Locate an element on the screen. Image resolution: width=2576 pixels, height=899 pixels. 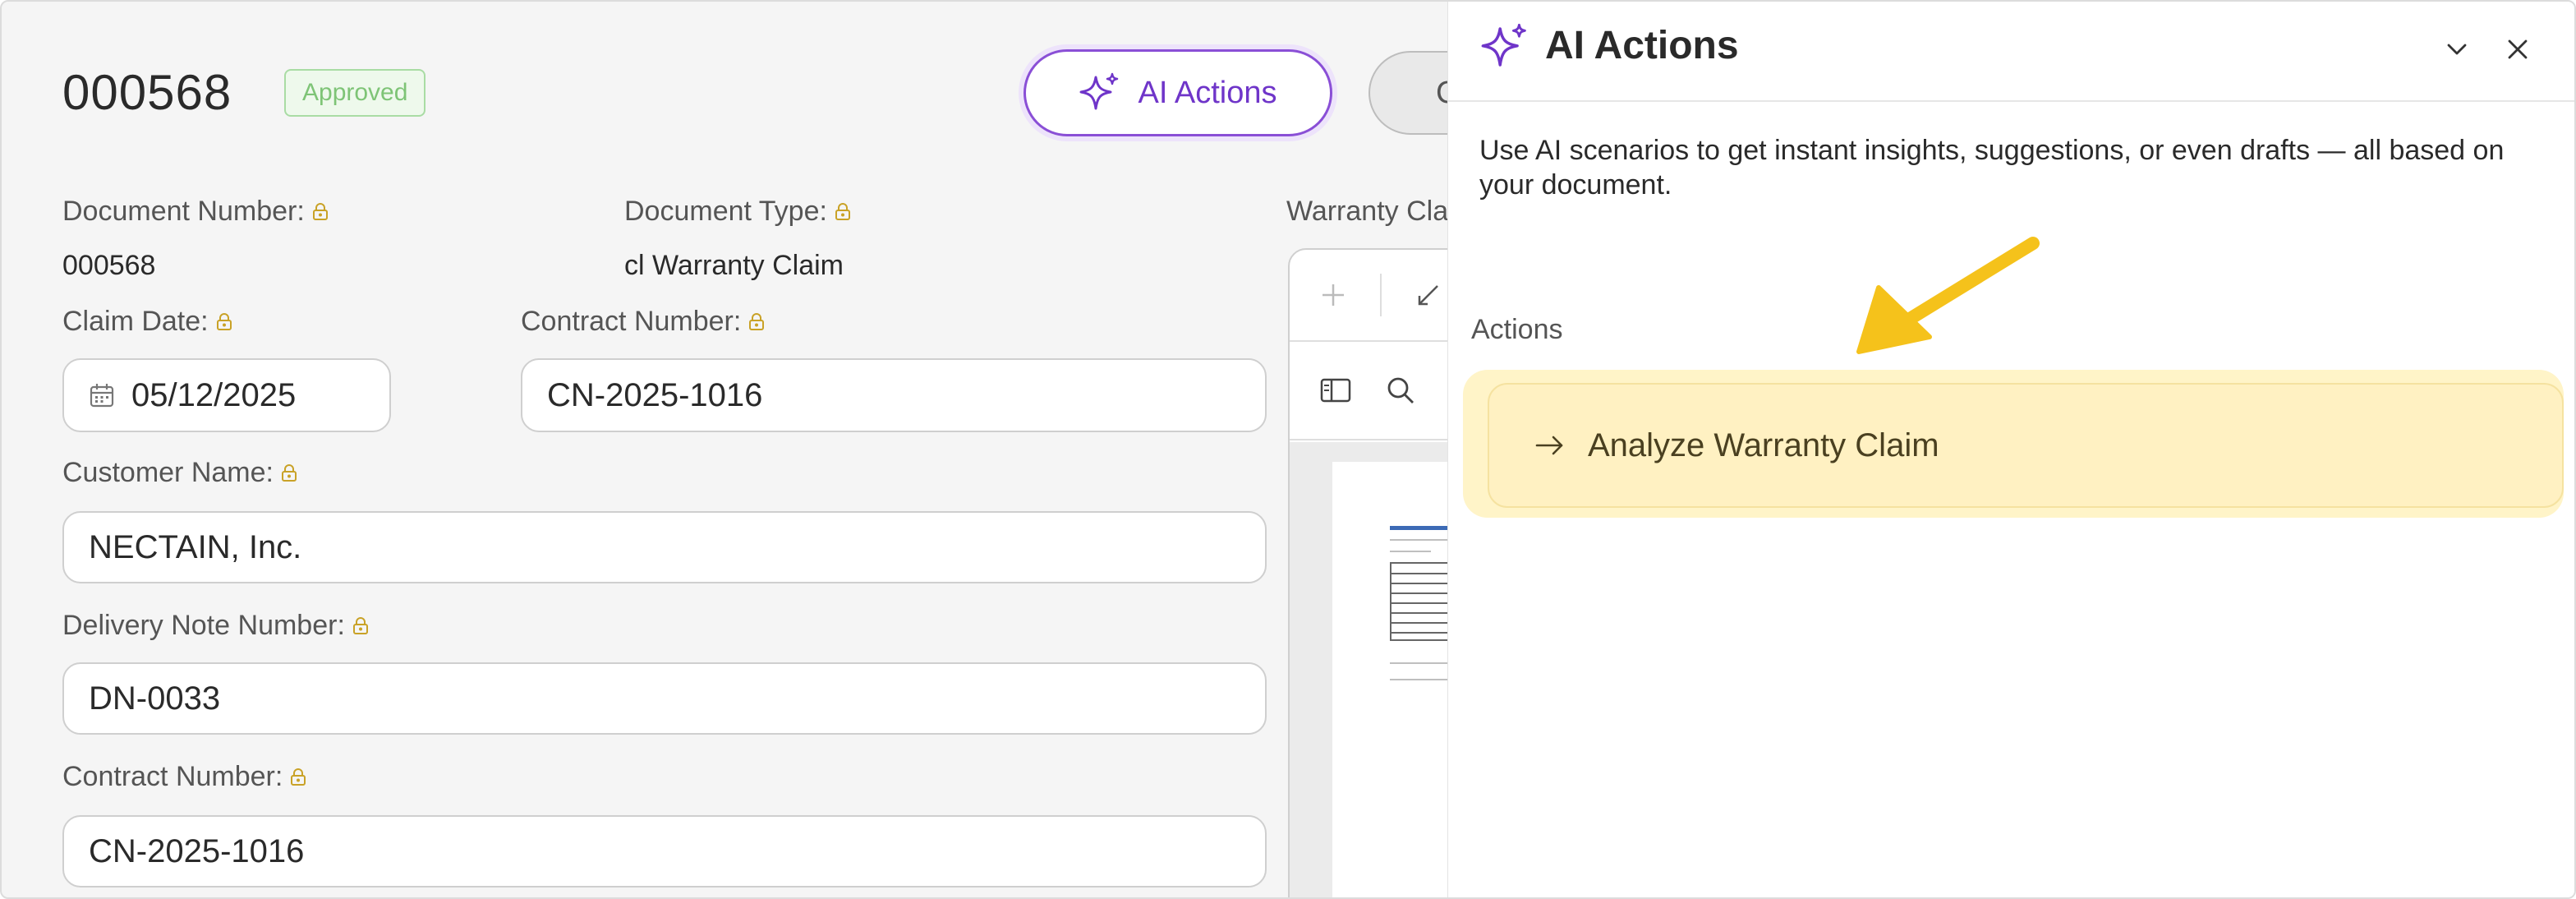
action-highlight: Analyze Warranty Claim is located at coordinates (2013, 444).